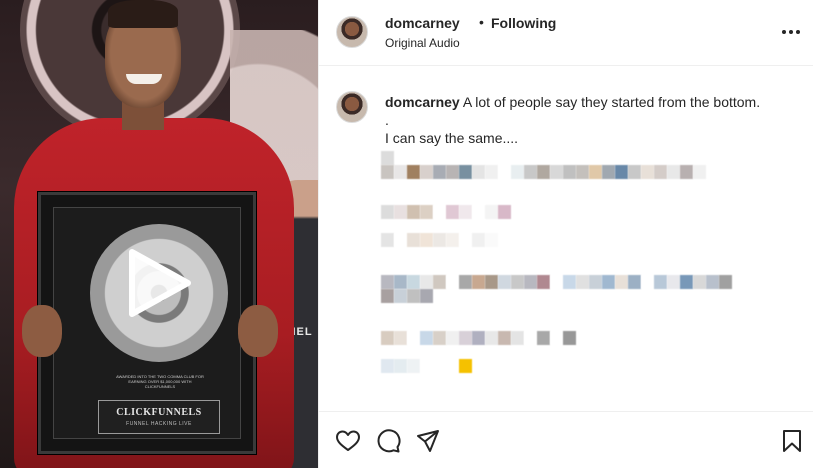 This screenshot has height=468, width=813. I want to click on person-hair, so click(143, 14).